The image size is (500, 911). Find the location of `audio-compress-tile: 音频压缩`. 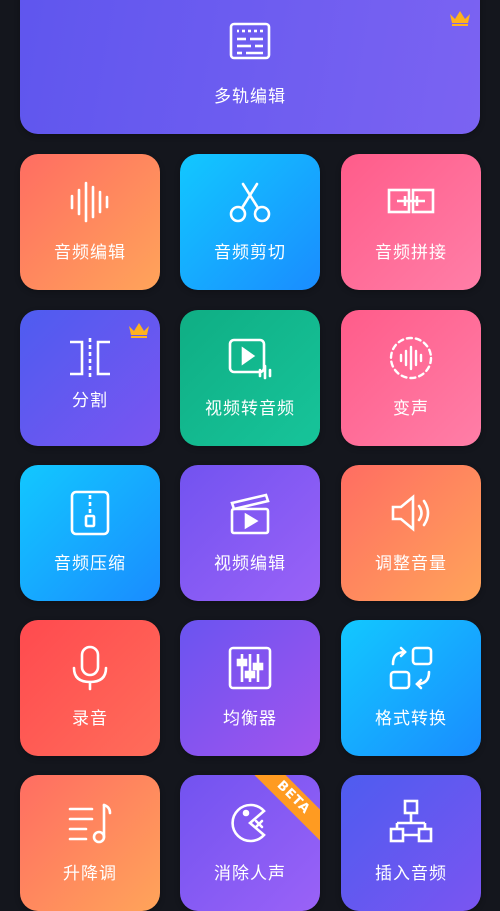

audio-compress-tile: 音频压缩 is located at coordinates (90, 533).